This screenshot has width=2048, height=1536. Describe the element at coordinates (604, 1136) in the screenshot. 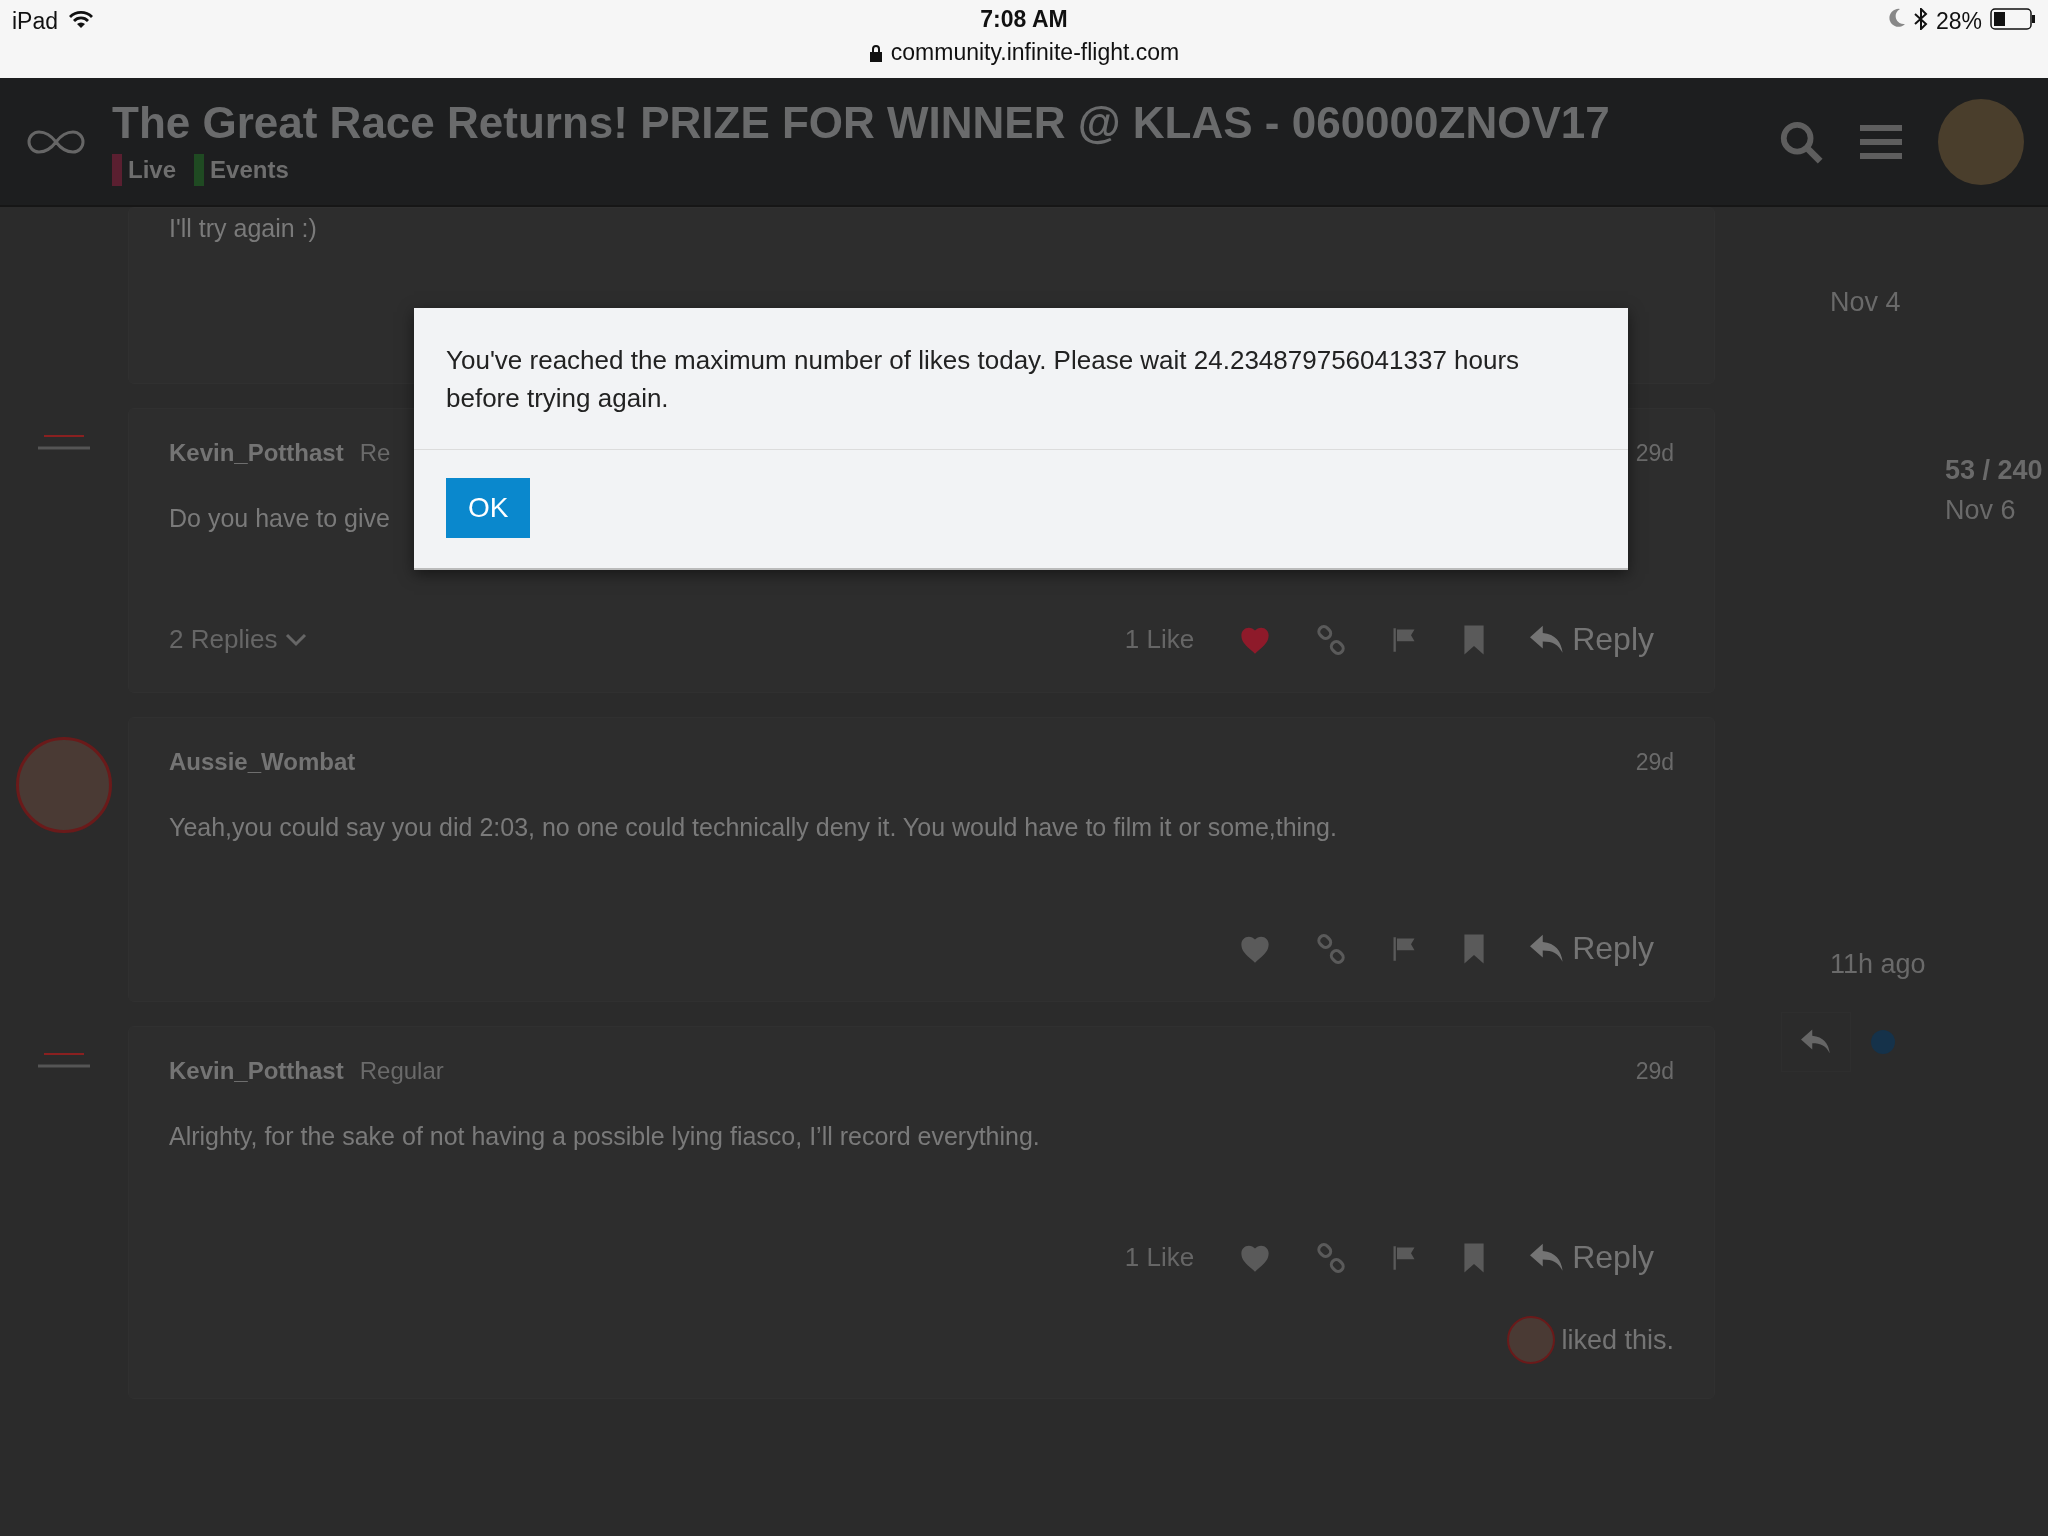

I see `post-text: Alrighty, for the sake of not having a possible lying fiasco, I’ll record everything.` at that location.